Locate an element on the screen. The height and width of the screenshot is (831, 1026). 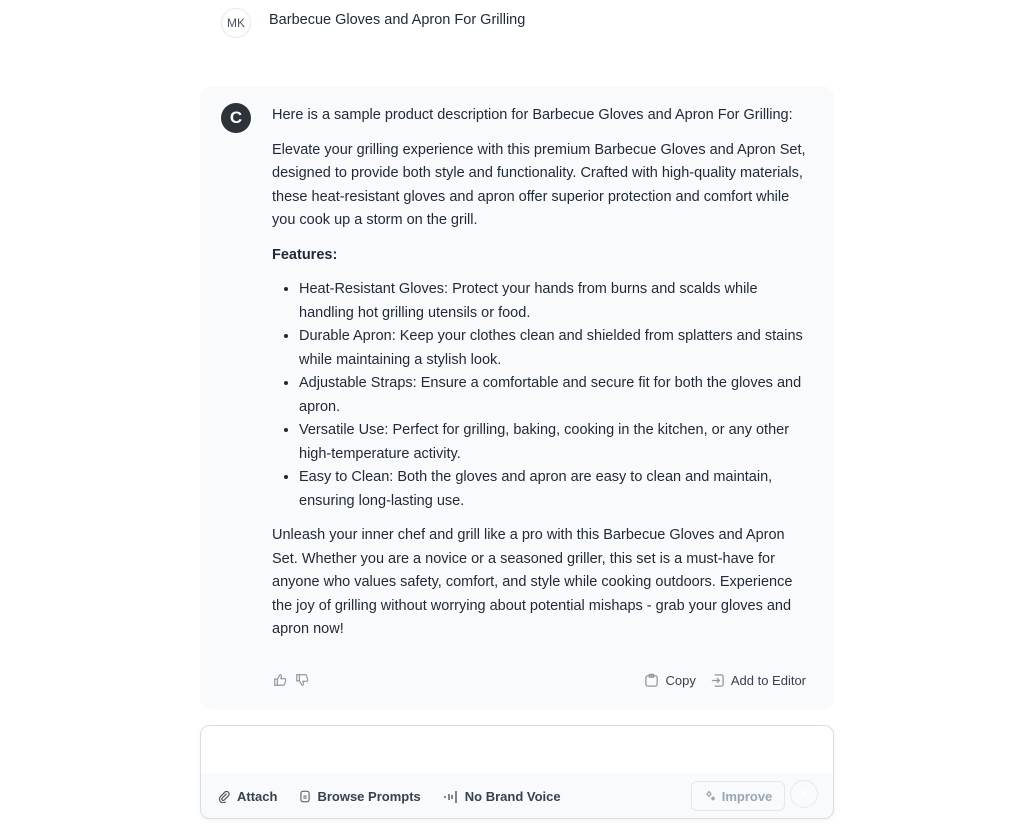
response-actions: Copy Add to Editor is located at coordinates (539, 680).